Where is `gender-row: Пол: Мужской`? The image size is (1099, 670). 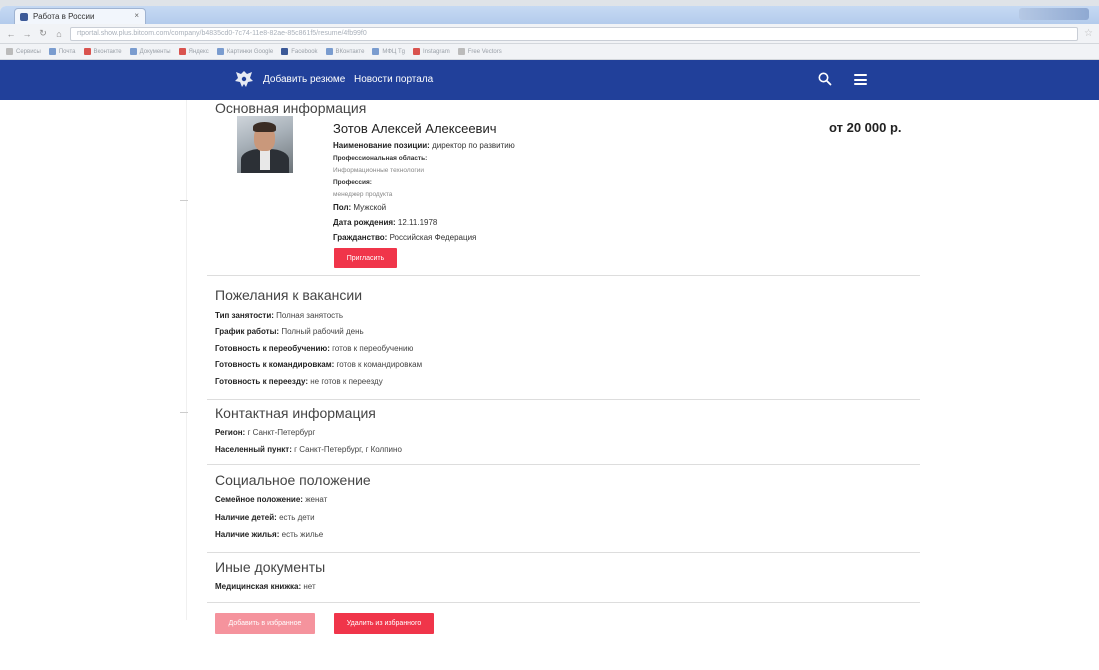 gender-row: Пол: Мужской is located at coordinates (360, 207).